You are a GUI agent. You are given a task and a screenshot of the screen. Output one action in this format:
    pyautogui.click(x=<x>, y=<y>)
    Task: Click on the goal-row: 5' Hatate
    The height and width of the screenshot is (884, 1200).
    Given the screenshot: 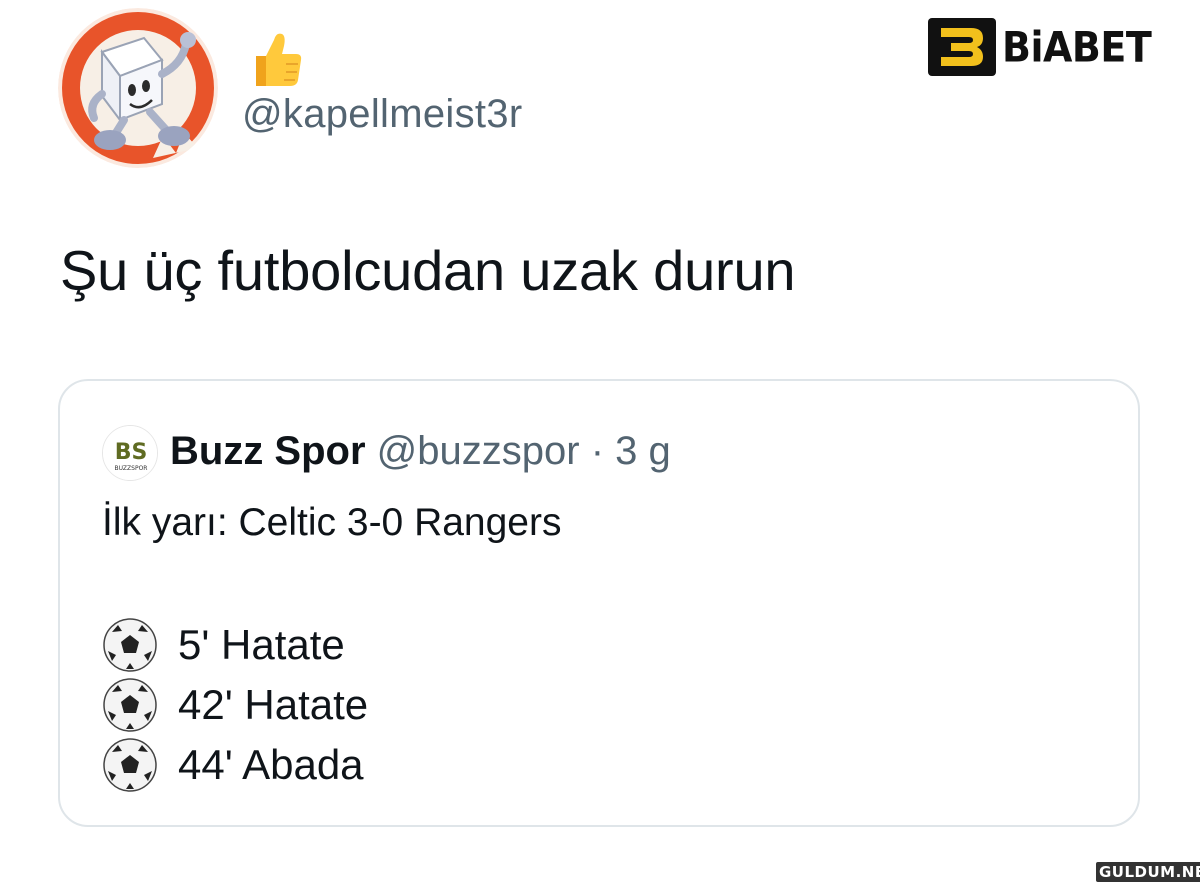 What is the action you would take?
    pyautogui.click(x=235, y=645)
    